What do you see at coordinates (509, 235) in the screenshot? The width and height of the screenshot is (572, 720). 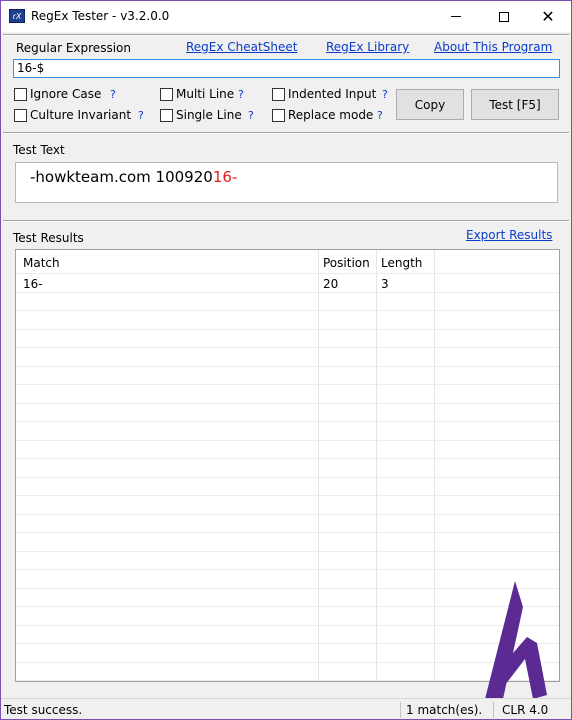 I see `export-results-link: Export Results` at bounding box center [509, 235].